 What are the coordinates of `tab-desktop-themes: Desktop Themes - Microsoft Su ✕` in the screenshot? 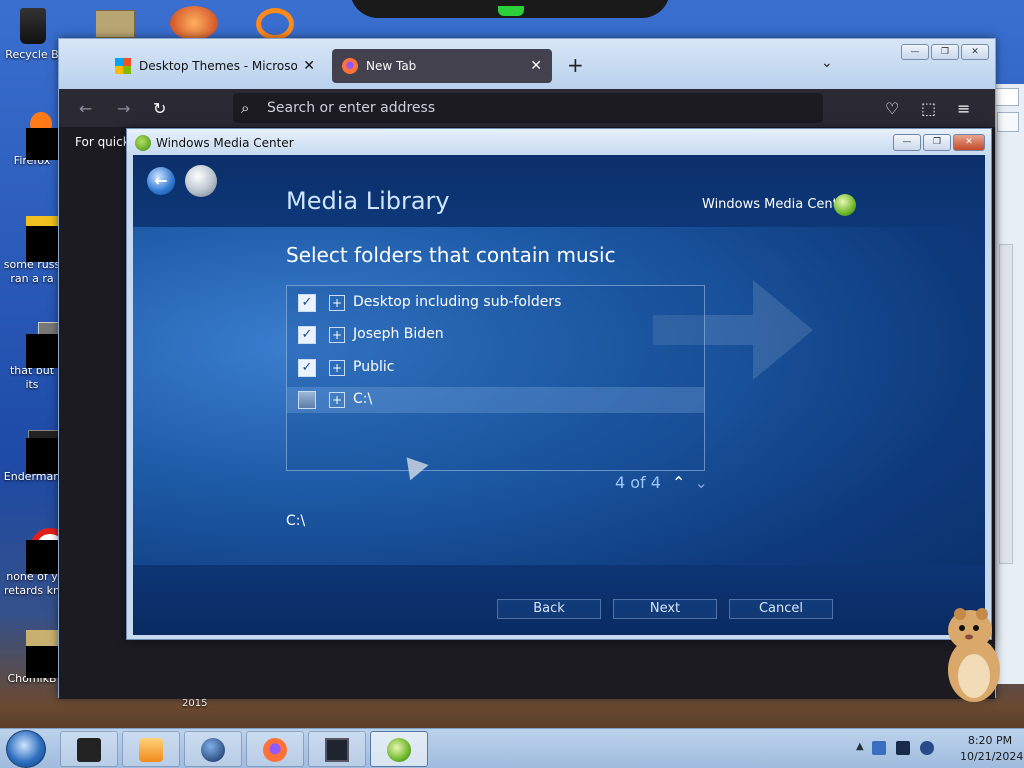 It's located at (215, 66).